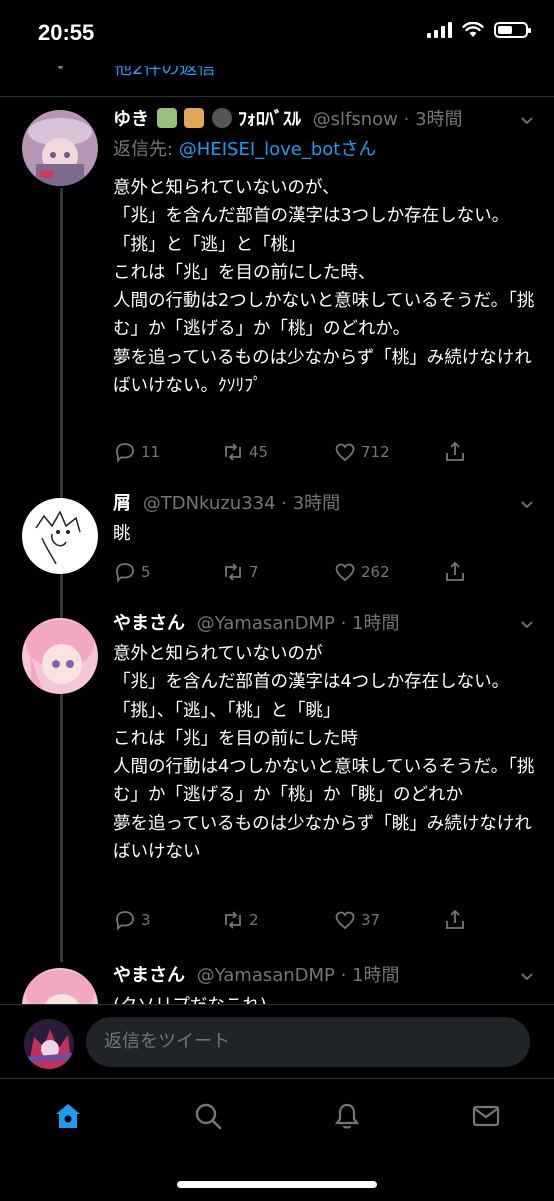 The width and height of the screenshot is (554, 1201). I want to click on status-icons, so click(479, 30).